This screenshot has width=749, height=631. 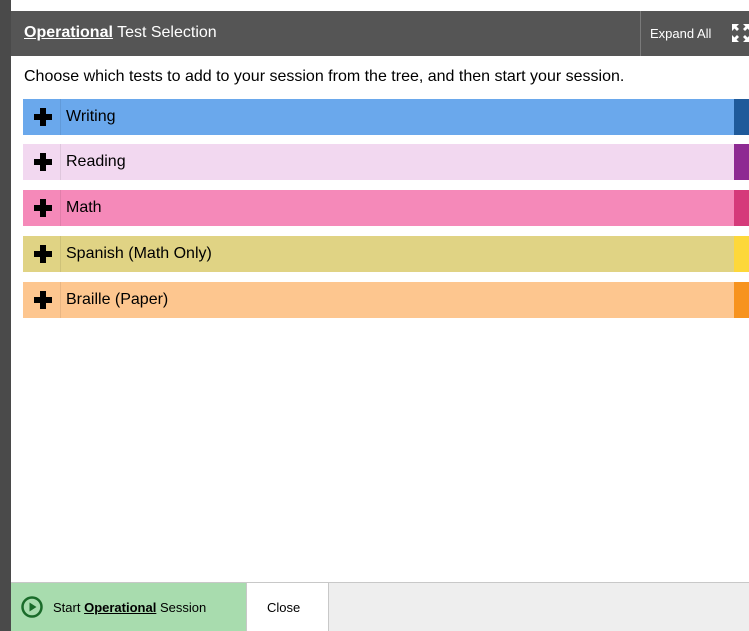 I want to click on tree-item-math: Math, so click(x=386, y=208).